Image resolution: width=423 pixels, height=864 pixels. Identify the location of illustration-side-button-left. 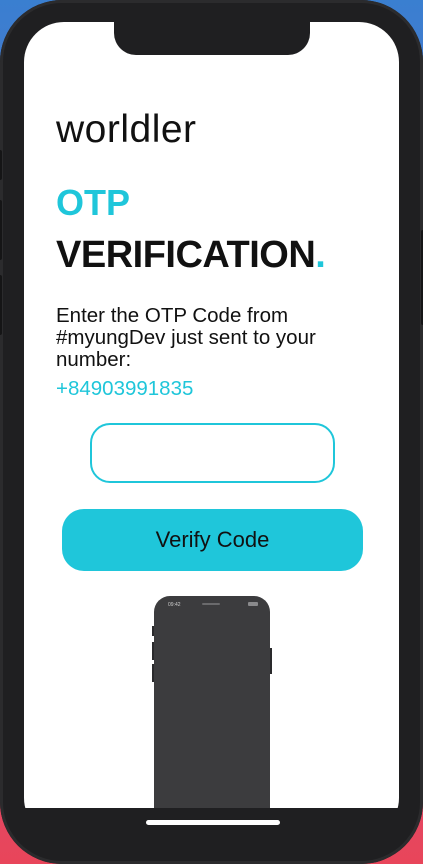
(153, 631).